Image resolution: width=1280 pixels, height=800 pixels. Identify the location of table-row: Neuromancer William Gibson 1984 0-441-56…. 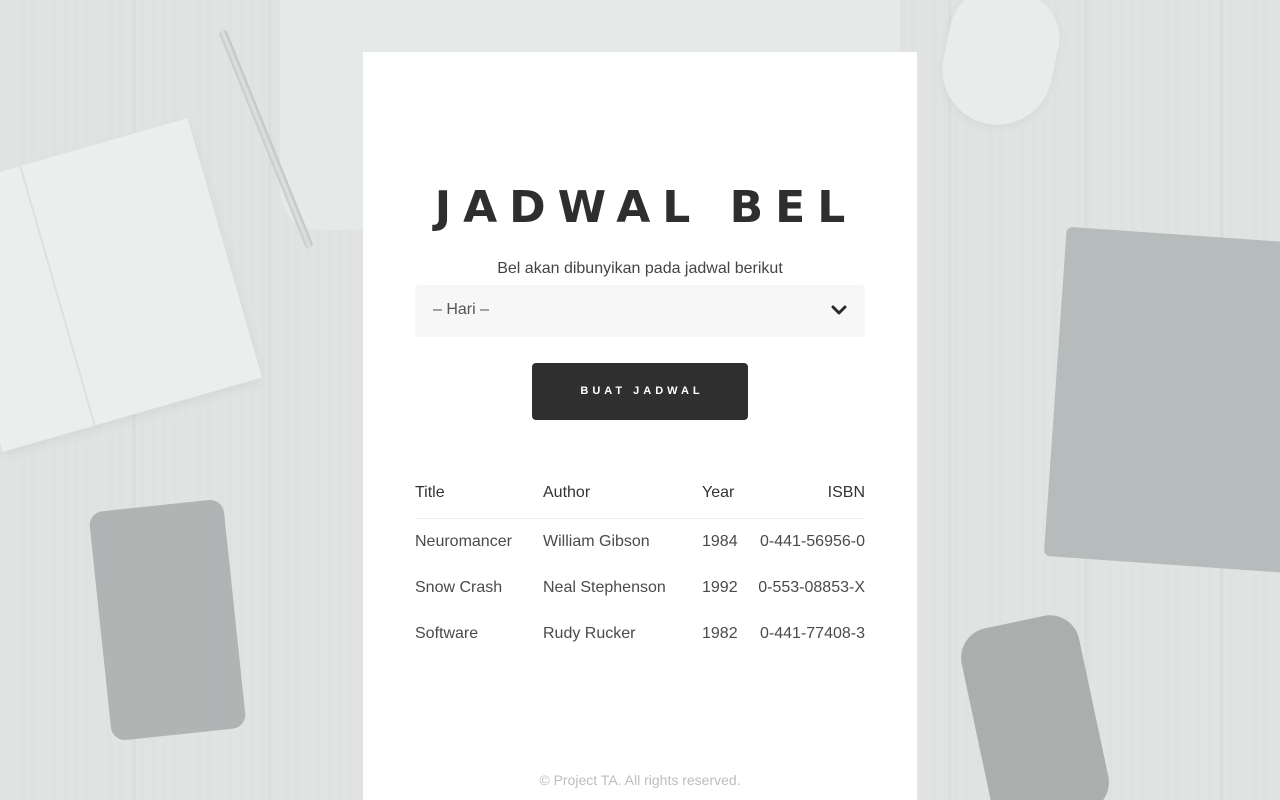
(640, 542).